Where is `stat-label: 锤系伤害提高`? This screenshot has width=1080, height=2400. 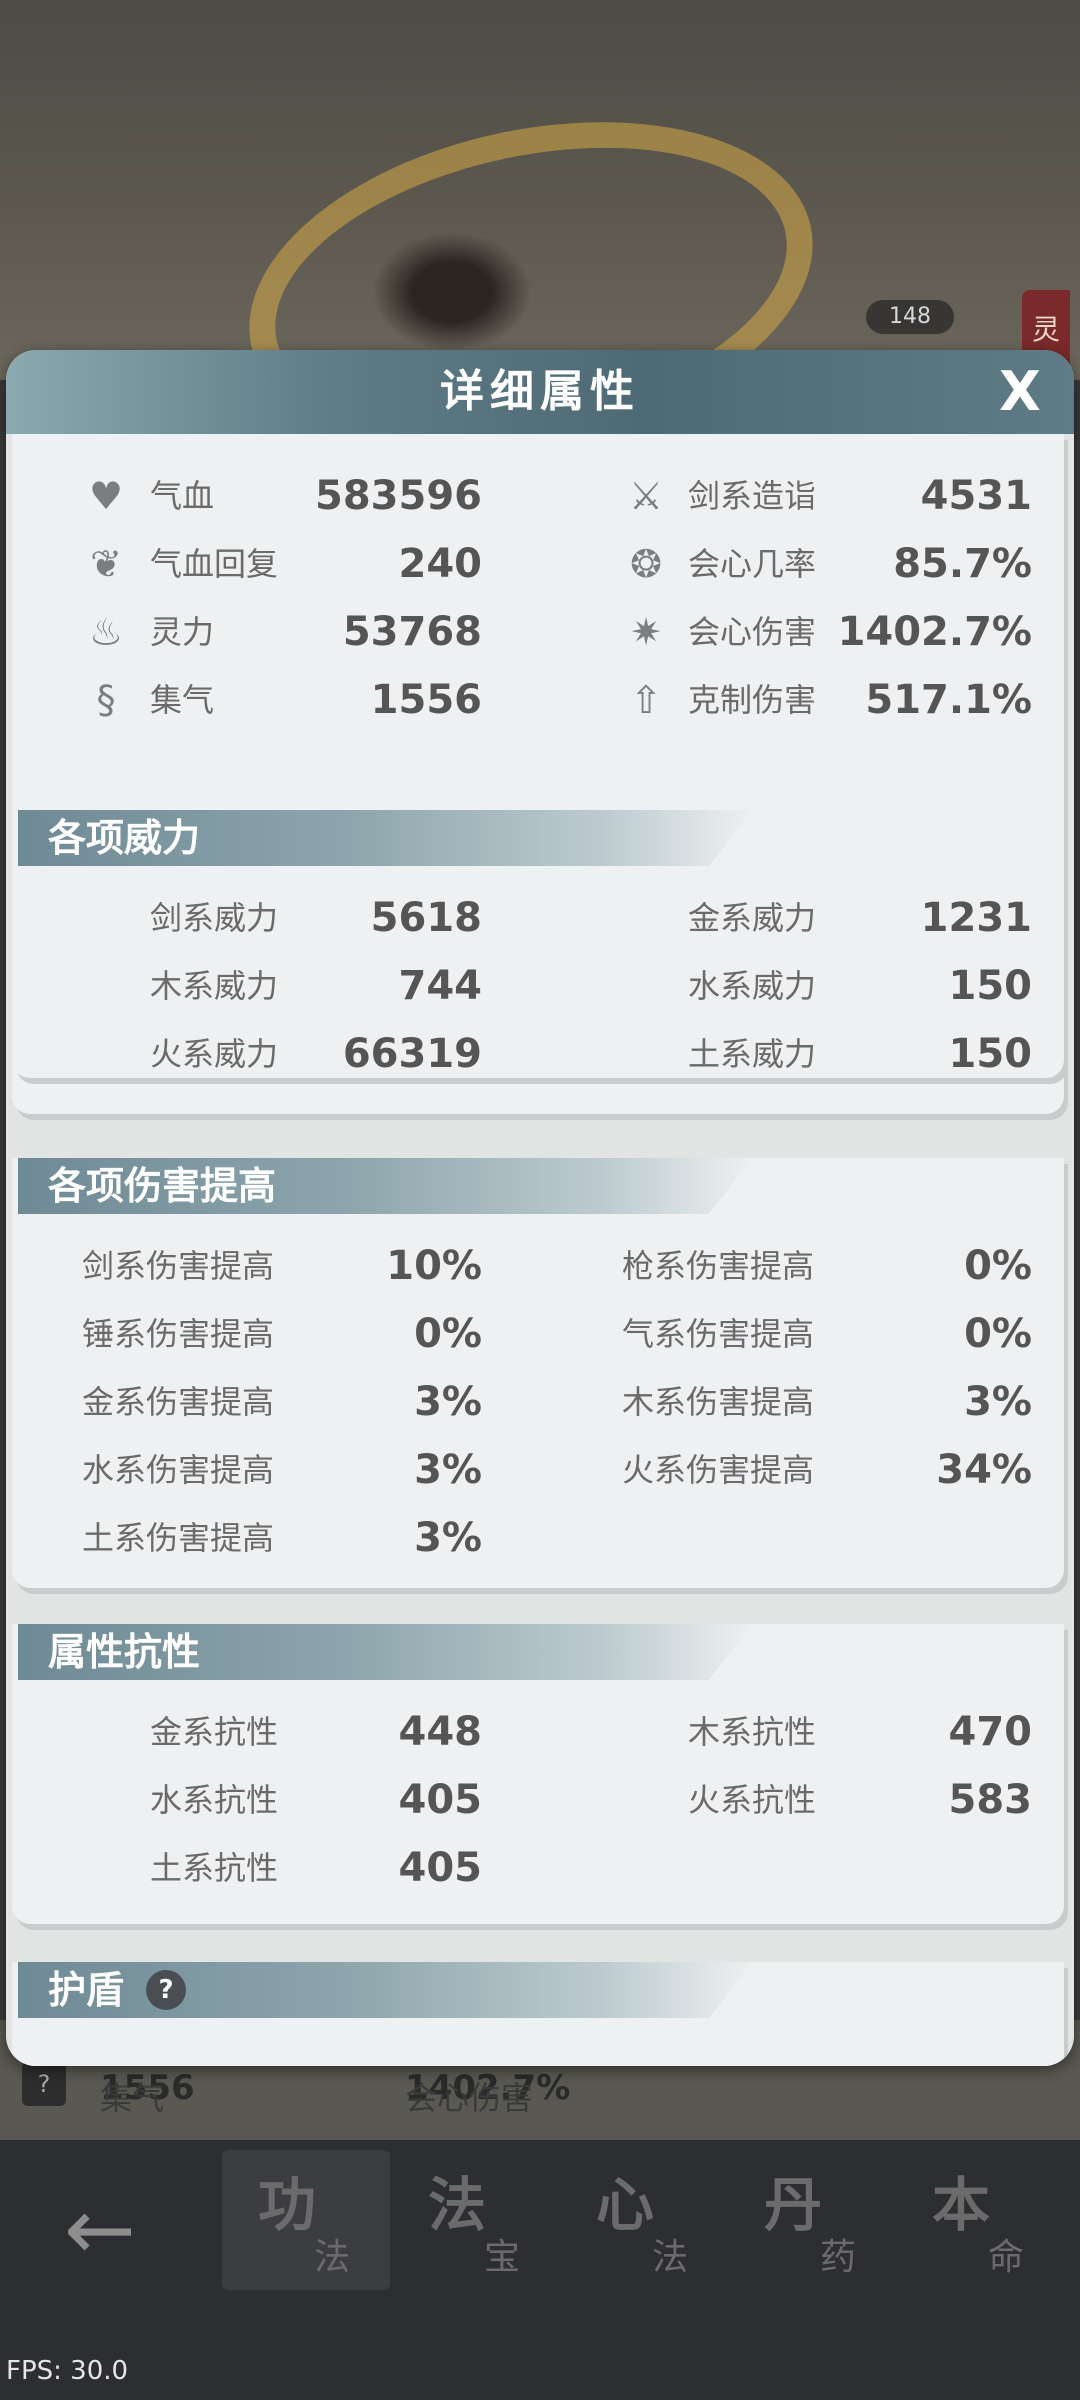 stat-label: 锤系伤害提高 is located at coordinates (178, 1334).